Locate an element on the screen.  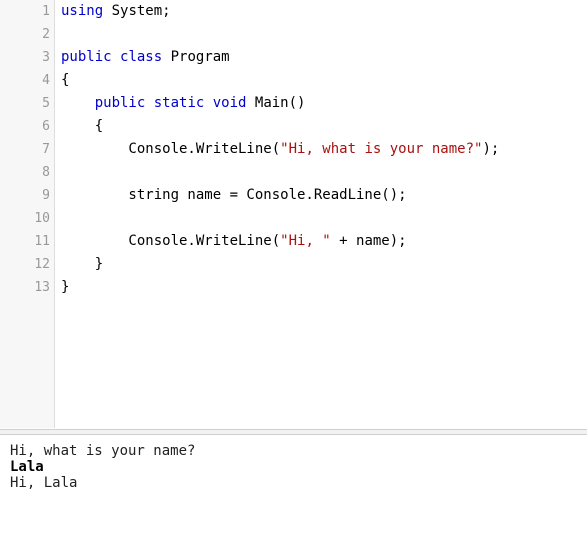
line-number: 1 is located at coordinates (46, 11).